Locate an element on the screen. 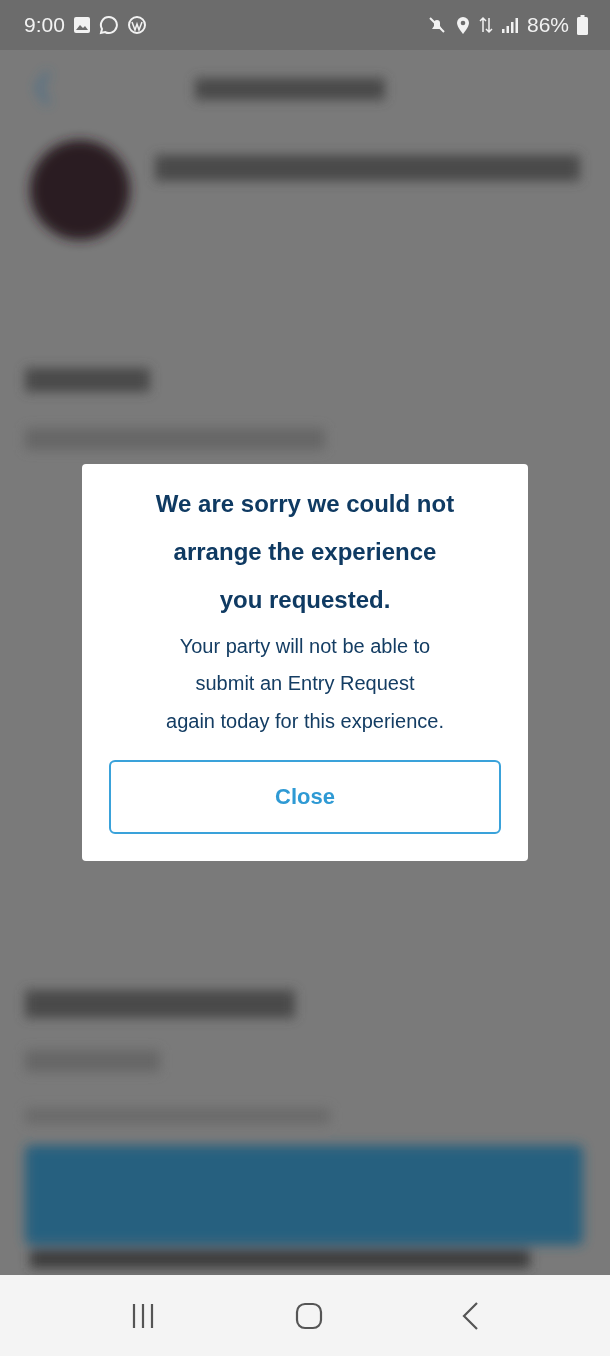 This screenshot has height=1356, width=610. w-circle-icon is located at coordinates (136, 25).